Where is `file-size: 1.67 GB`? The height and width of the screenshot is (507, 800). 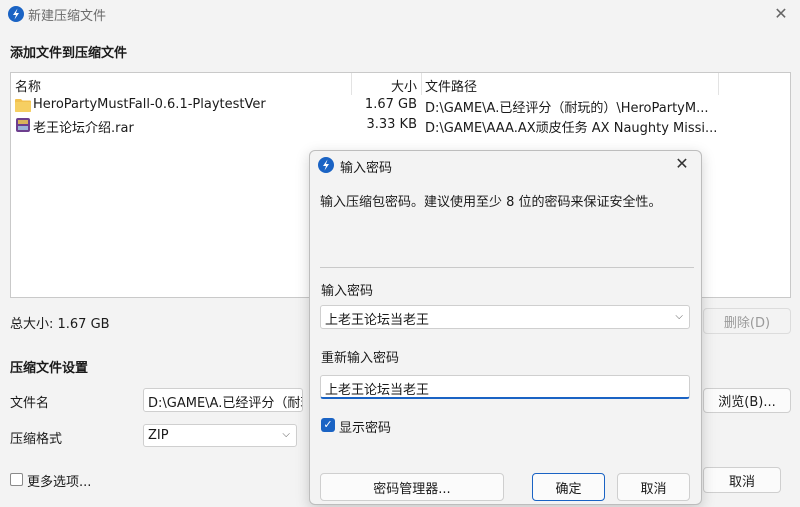 file-size: 1.67 GB is located at coordinates (390, 104).